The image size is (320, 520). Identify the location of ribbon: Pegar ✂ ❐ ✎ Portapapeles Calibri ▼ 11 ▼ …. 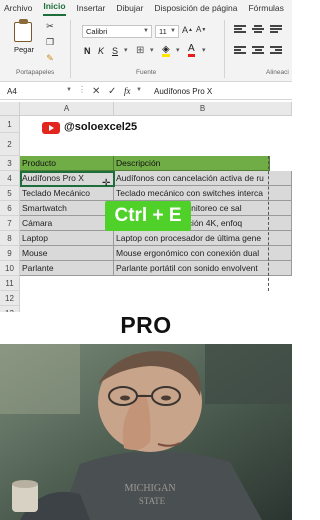
(146, 49).